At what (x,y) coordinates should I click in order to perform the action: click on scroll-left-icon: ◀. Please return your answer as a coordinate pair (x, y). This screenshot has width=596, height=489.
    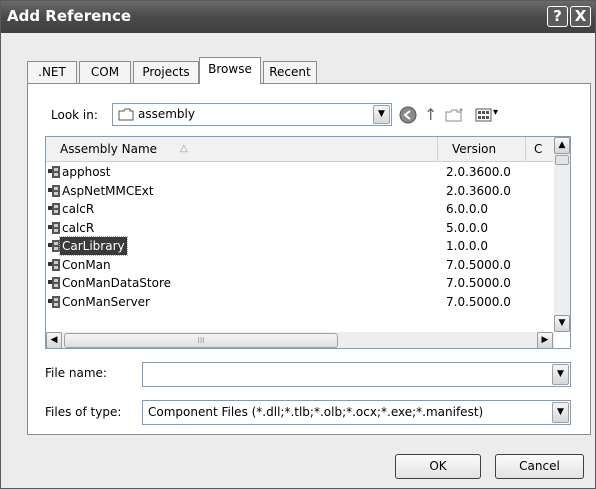
    Looking at the image, I should click on (54, 340).